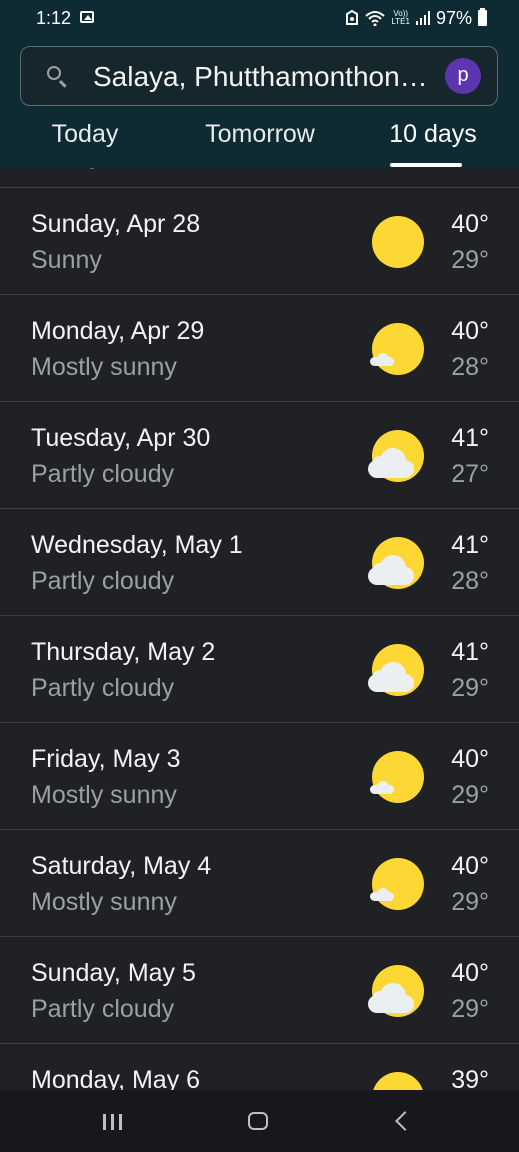 The width and height of the screenshot is (519, 1152). What do you see at coordinates (422, 18) in the screenshot?
I see `signal-icon` at bounding box center [422, 18].